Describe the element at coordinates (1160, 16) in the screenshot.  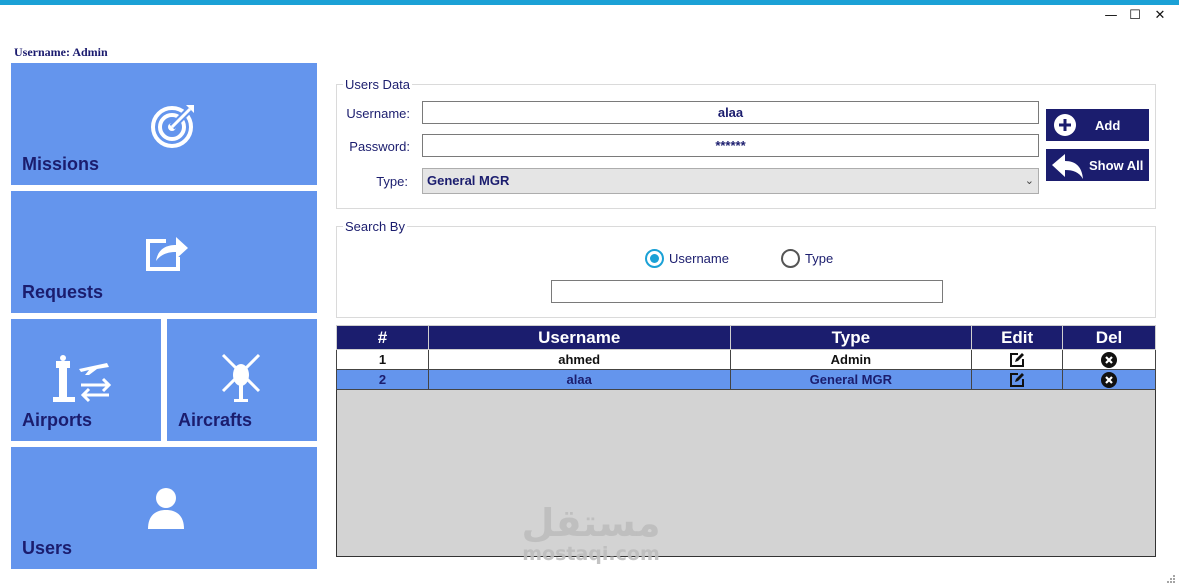
I see `close-button: ✕` at that location.